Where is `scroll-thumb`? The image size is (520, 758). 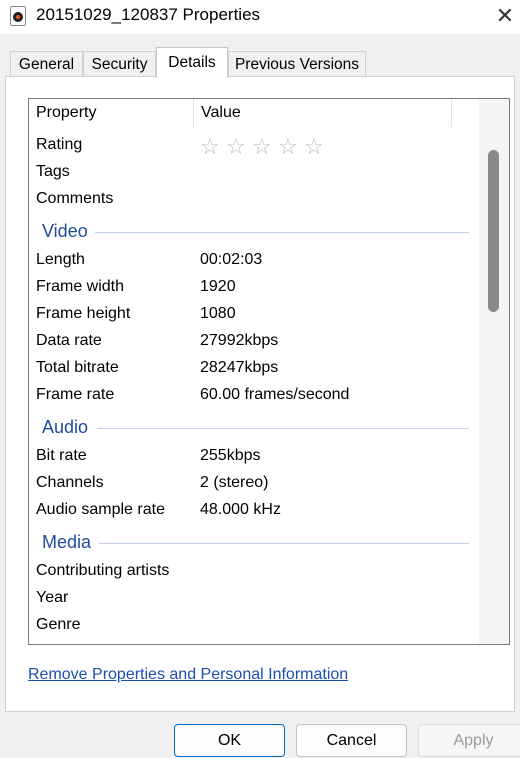
scroll-thumb is located at coordinates (493, 231).